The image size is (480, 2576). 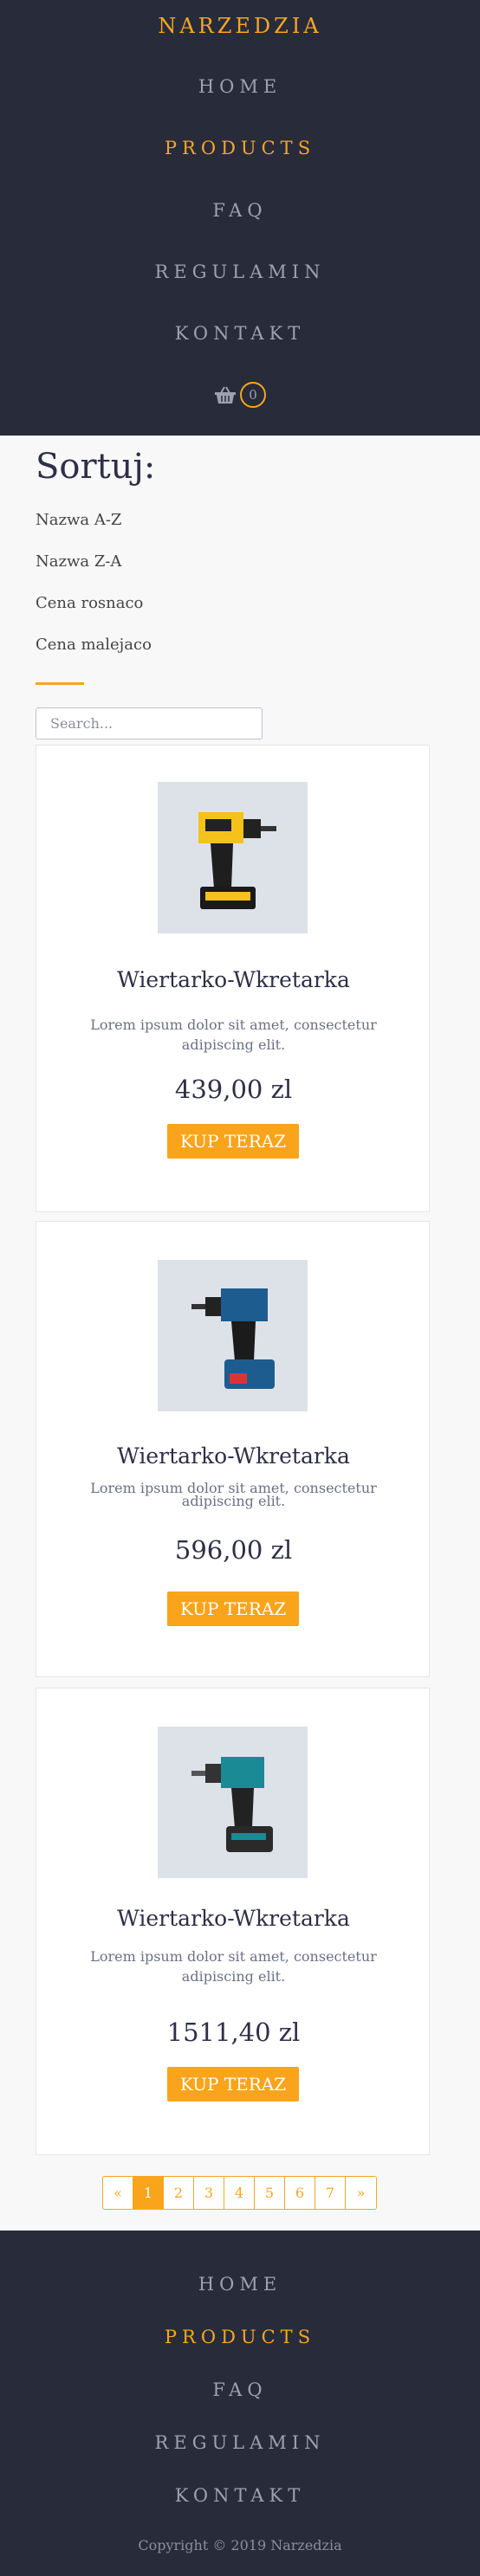 What do you see at coordinates (149, 723) in the screenshot?
I see `search-input` at bounding box center [149, 723].